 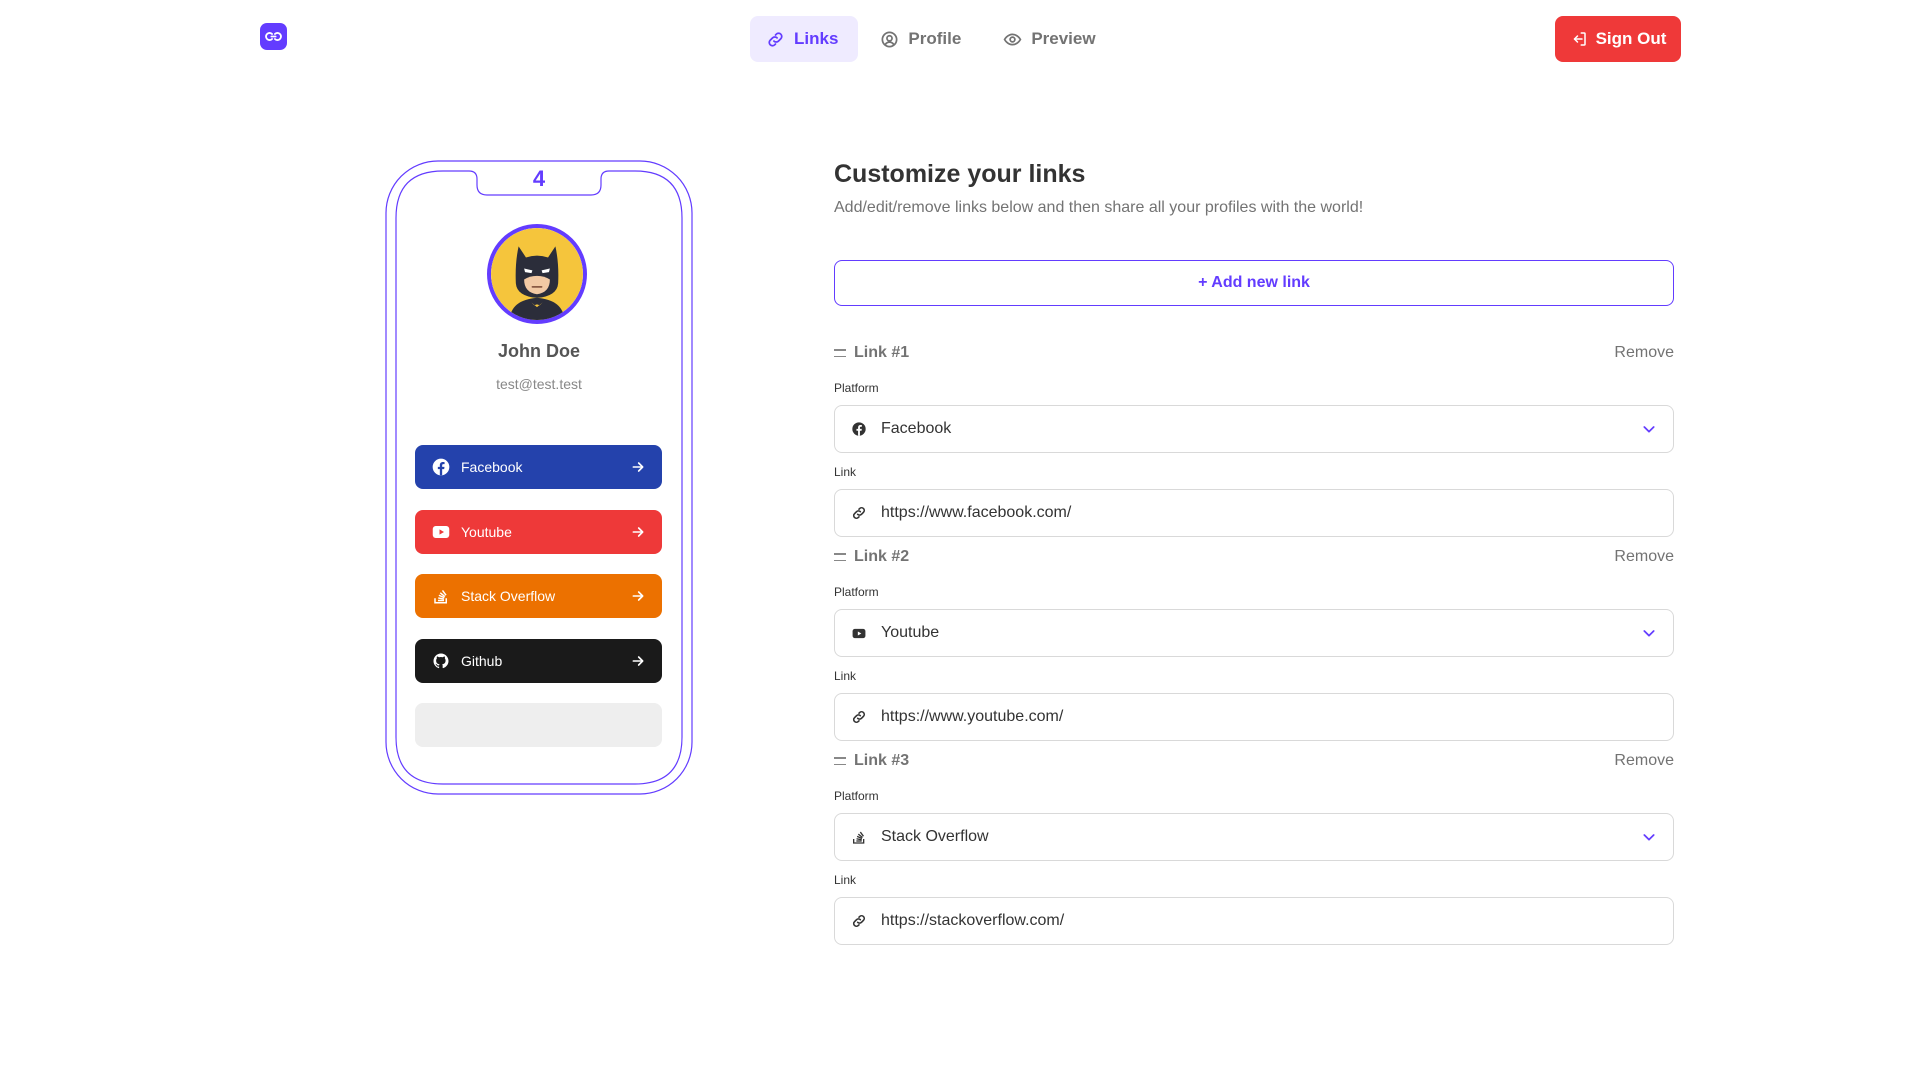 I want to click on platform-select: Youtube, so click(x=1254, y=633).